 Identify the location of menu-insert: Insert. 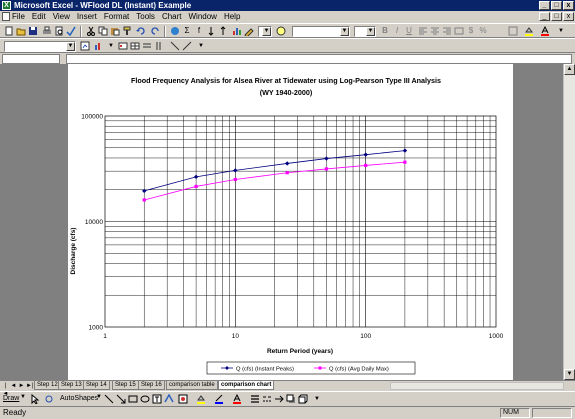
(87, 16).